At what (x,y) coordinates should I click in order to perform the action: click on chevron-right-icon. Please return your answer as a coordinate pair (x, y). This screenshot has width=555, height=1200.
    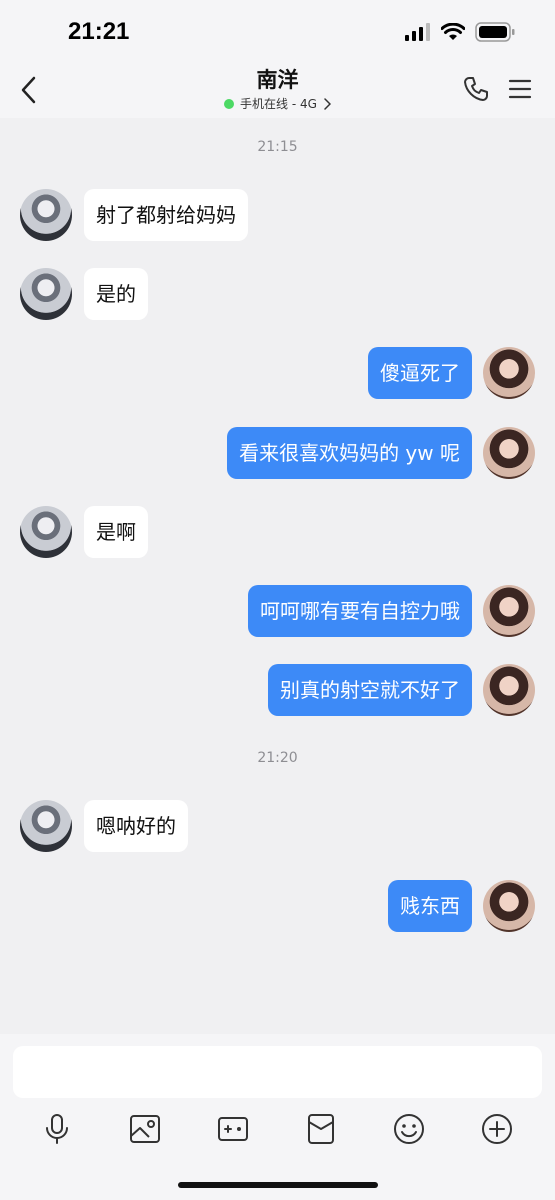
    Looking at the image, I should click on (327, 103).